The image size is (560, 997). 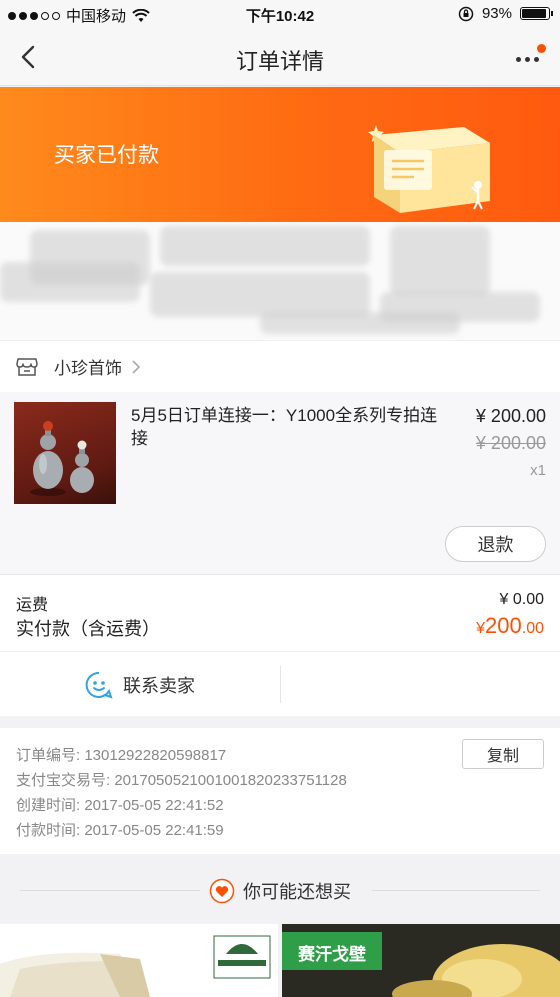 What do you see at coordinates (280, 612) in the screenshot?
I see `order-totals: 运费 ¥ 0.00 实付款（含运费） ¥200.00` at bounding box center [280, 612].